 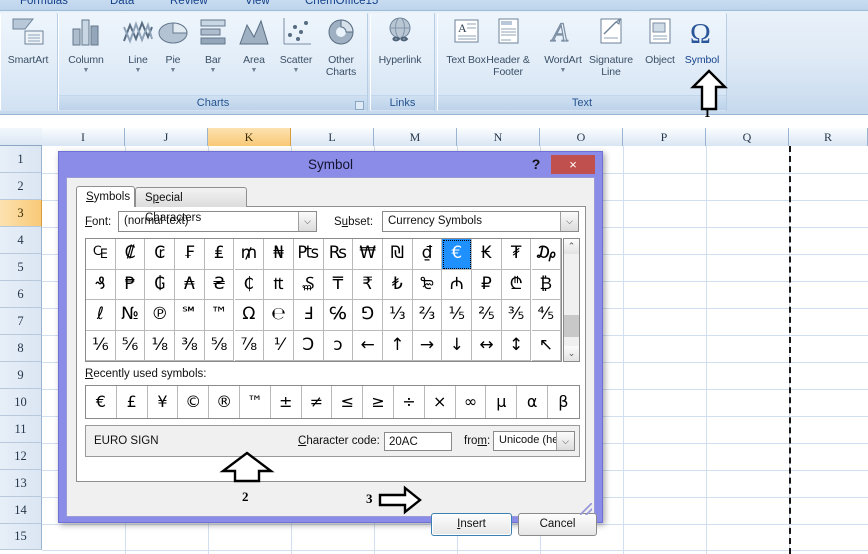 I want to click on wordart-button: A WordArt ▼, so click(x=563, y=53).